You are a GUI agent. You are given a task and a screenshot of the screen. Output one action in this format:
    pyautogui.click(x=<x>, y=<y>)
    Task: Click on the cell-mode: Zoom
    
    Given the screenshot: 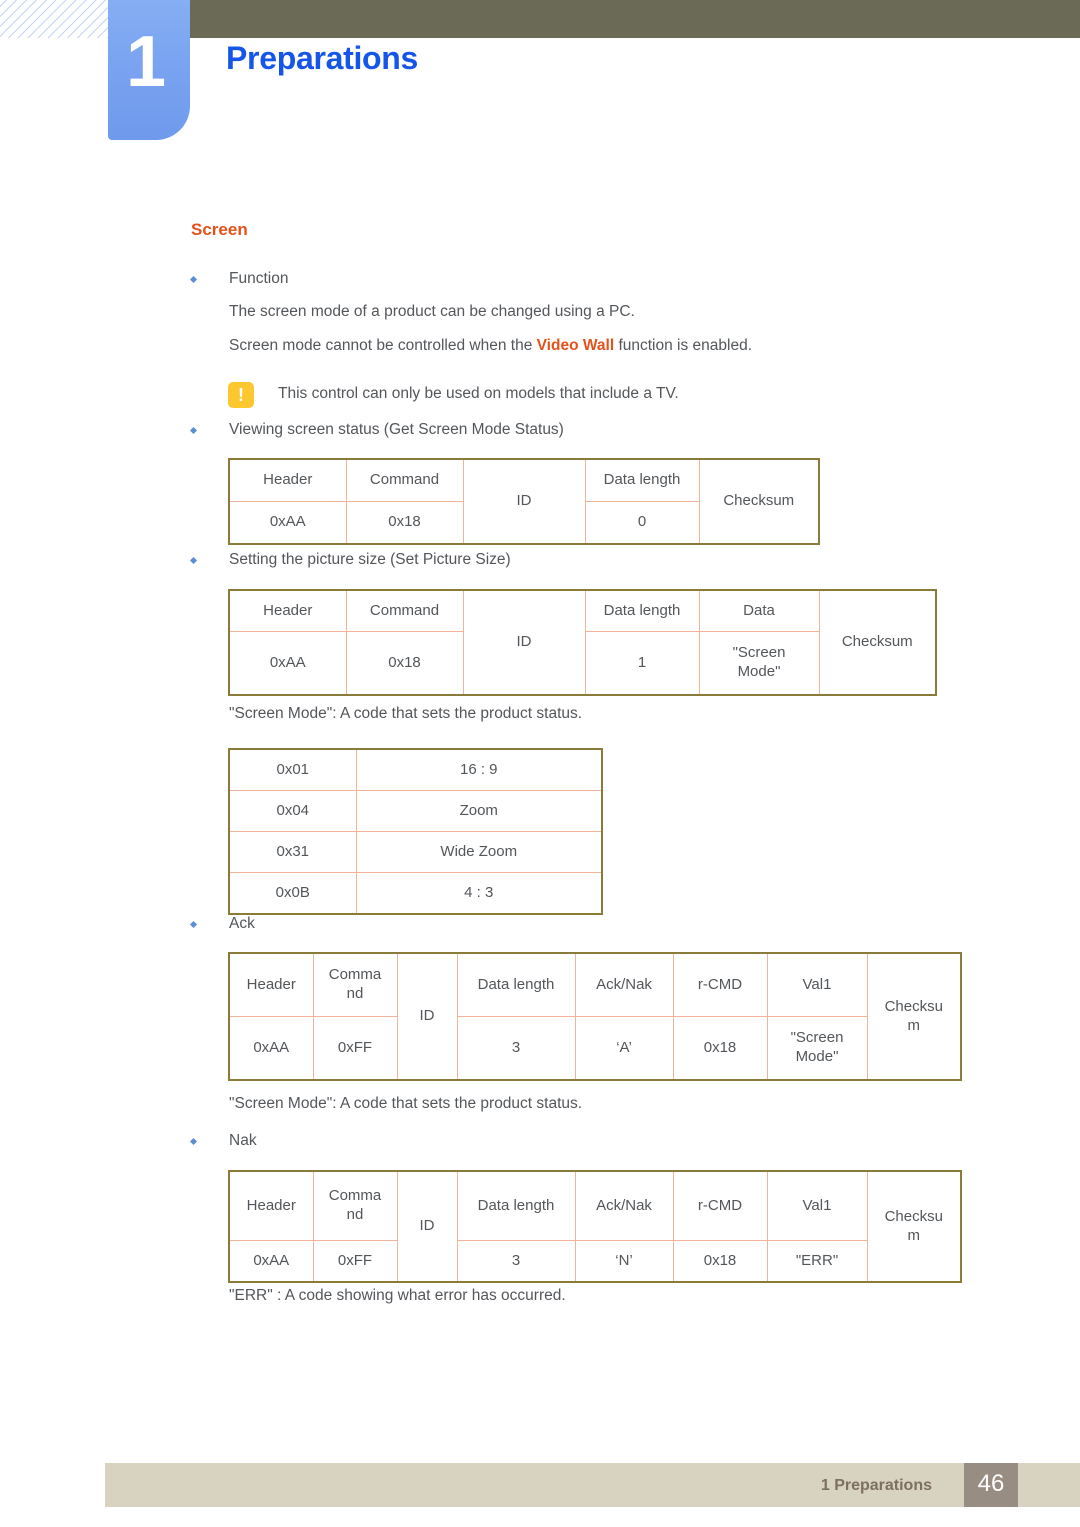 What is the action you would take?
    pyautogui.click(x=479, y=811)
    